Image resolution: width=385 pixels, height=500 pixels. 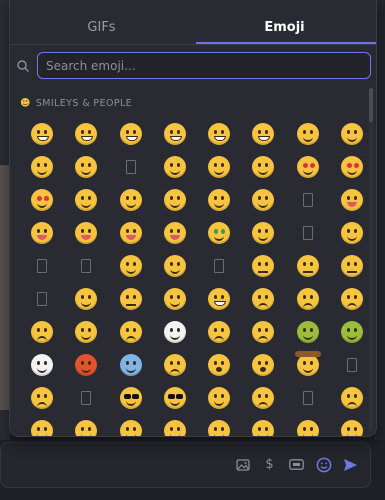 What do you see at coordinates (185, 465) in the screenshot?
I see `message-composer: $` at bounding box center [185, 465].